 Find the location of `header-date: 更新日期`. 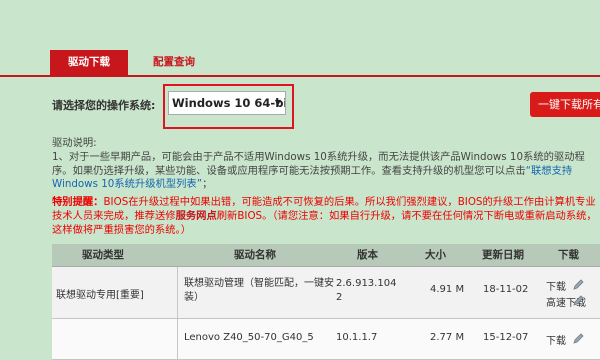

header-date: 更新日期 is located at coordinates (503, 255).